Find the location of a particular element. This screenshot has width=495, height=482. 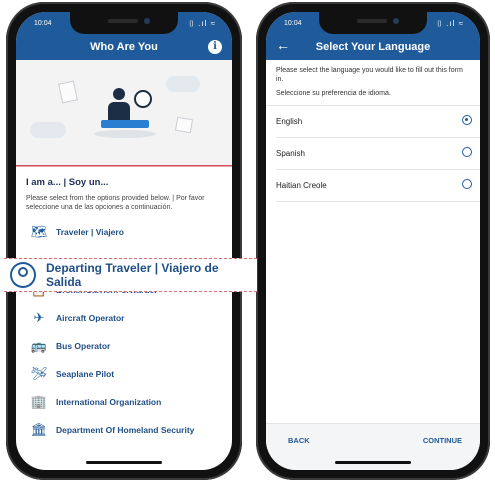

bus-icon: 🚌 is located at coordinates (39, 345).